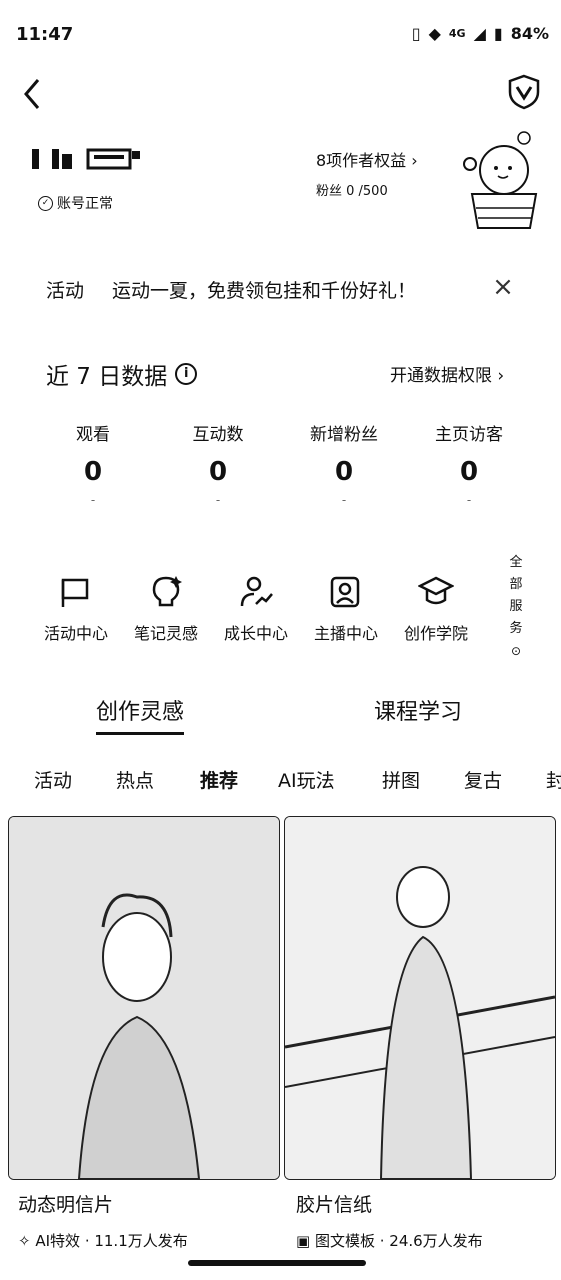  Describe the element at coordinates (165, 633) in the screenshot. I see `service-label: 笔记灵感` at that location.